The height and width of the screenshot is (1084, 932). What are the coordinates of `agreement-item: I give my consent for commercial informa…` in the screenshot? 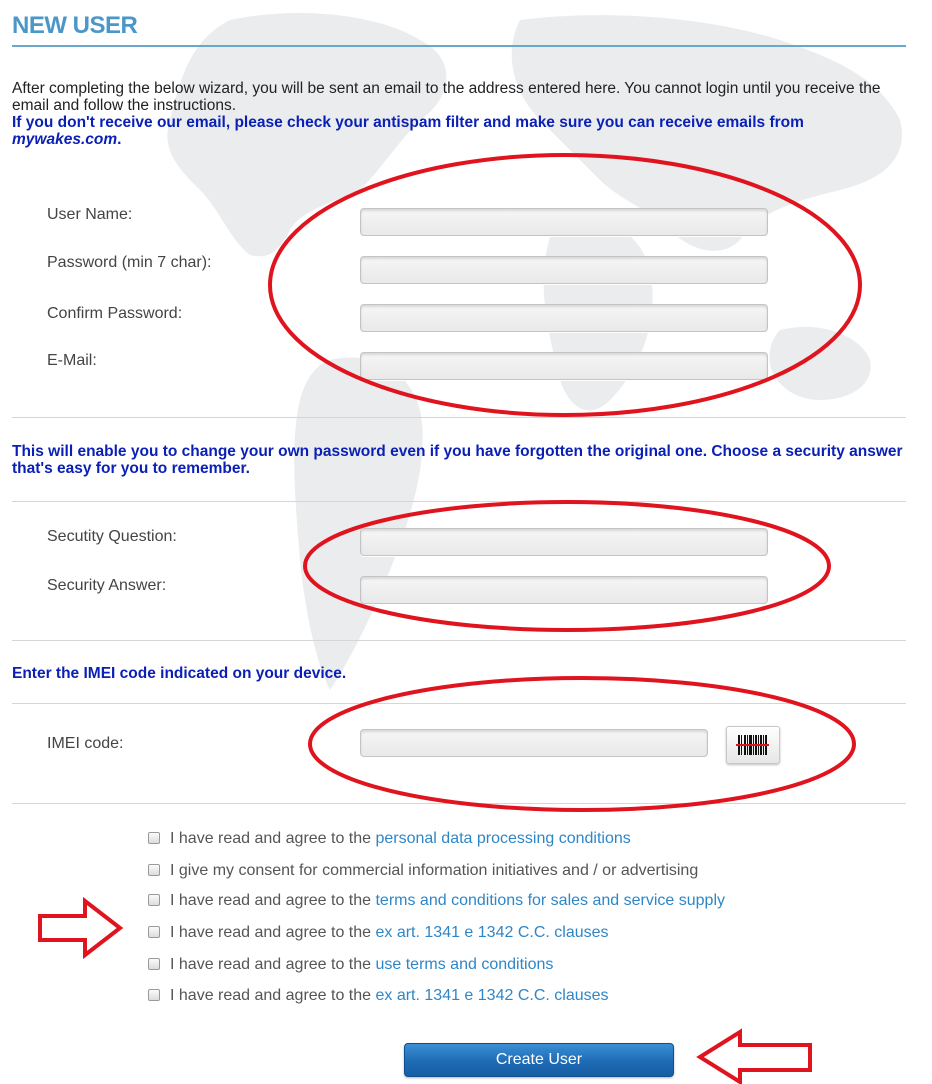 It's located at (423, 871).